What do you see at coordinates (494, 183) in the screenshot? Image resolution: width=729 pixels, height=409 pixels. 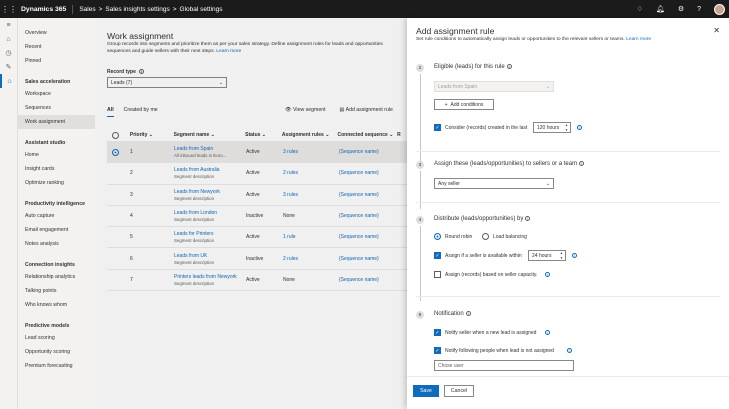 I see `assign-to-dropdown: Any seller ⌄` at bounding box center [494, 183].